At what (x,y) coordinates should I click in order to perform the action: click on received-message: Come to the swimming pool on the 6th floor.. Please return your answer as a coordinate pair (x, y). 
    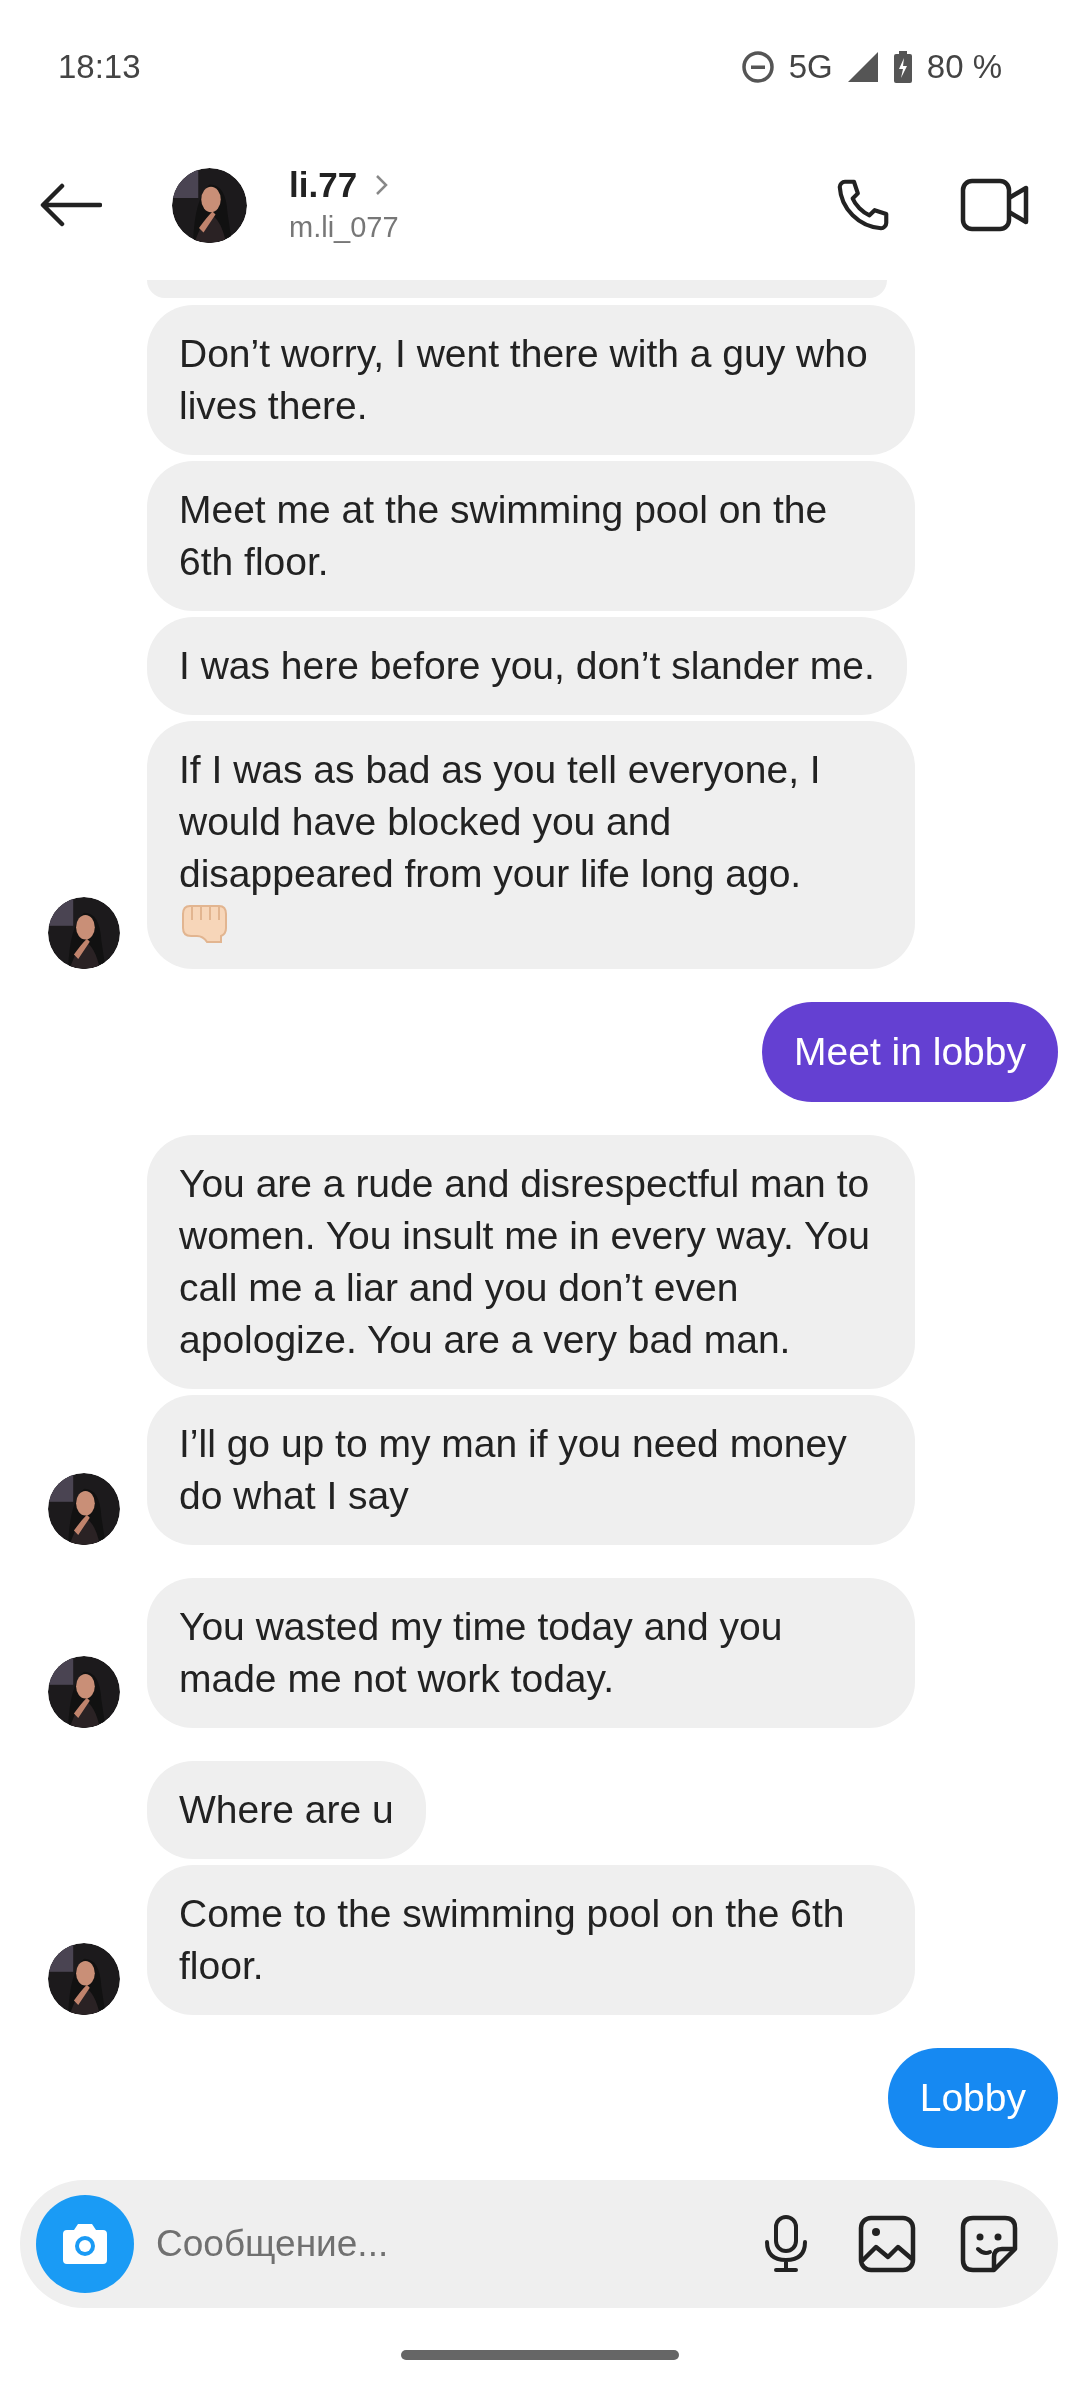
    Looking at the image, I should click on (531, 1940).